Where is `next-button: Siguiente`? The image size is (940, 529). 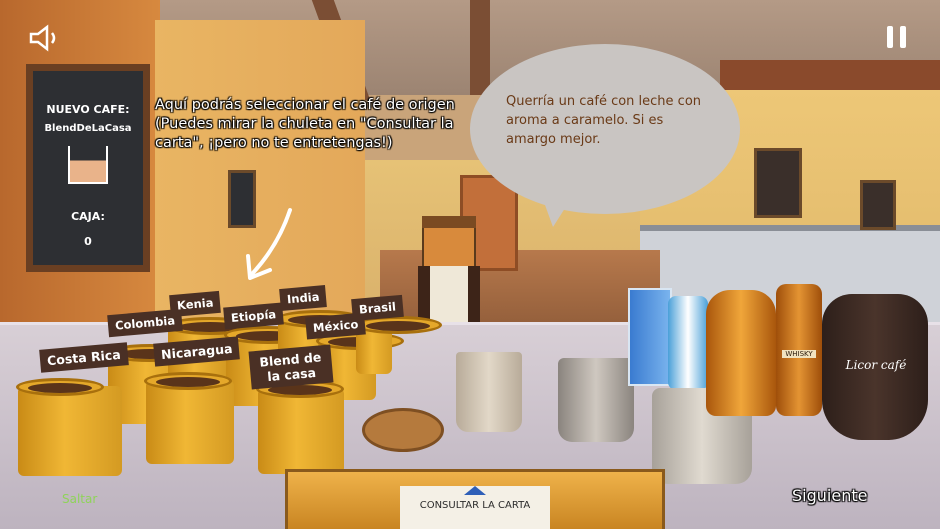
next-button: Siguiente is located at coordinates (829, 495).